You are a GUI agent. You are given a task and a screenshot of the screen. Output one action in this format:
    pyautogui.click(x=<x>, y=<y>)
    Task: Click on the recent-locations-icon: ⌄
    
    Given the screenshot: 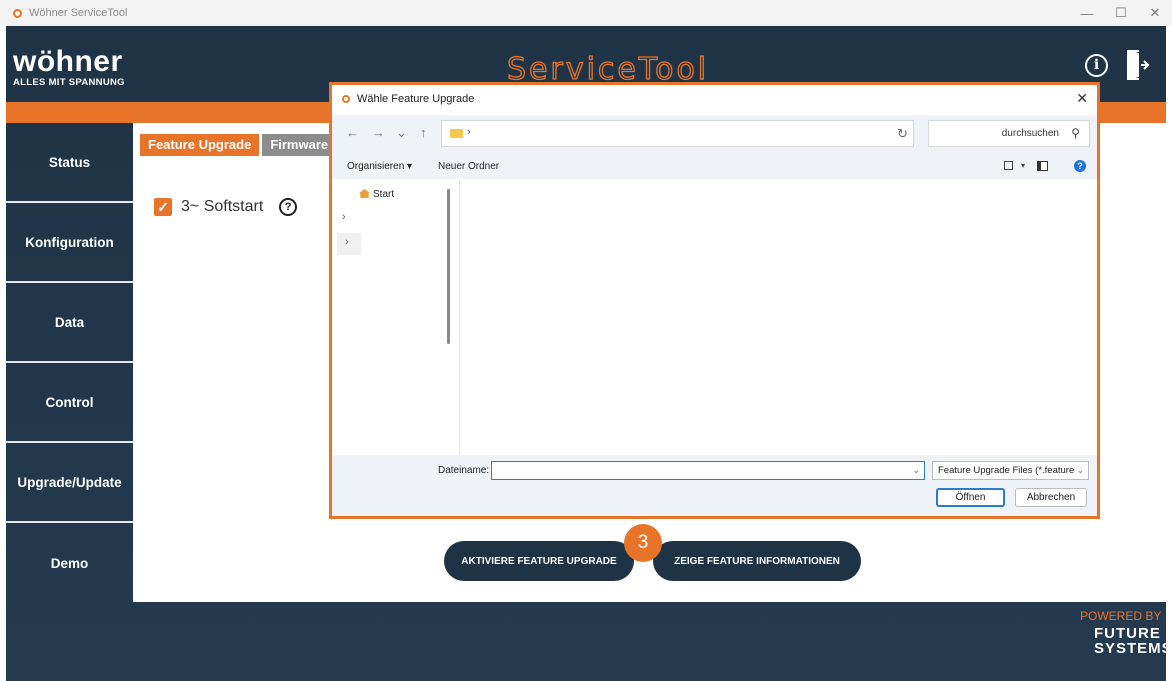 What is the action you would take?
    pyautogui.click(x=401, y=133)
    